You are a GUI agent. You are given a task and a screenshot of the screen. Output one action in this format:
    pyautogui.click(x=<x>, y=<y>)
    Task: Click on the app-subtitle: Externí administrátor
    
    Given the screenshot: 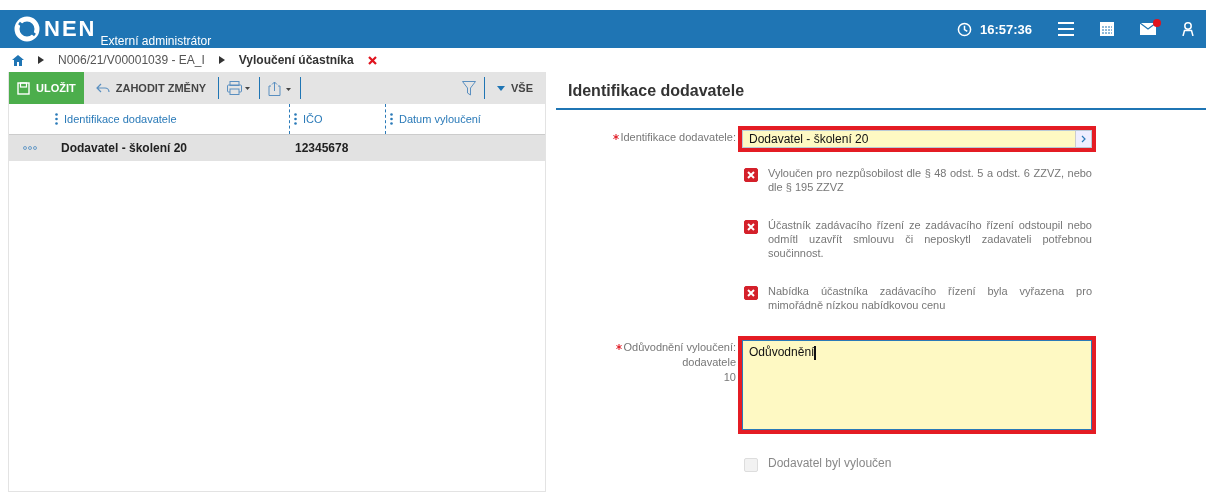 What is the action you would take?
    pyautogui.click(x=156, y=41)
    